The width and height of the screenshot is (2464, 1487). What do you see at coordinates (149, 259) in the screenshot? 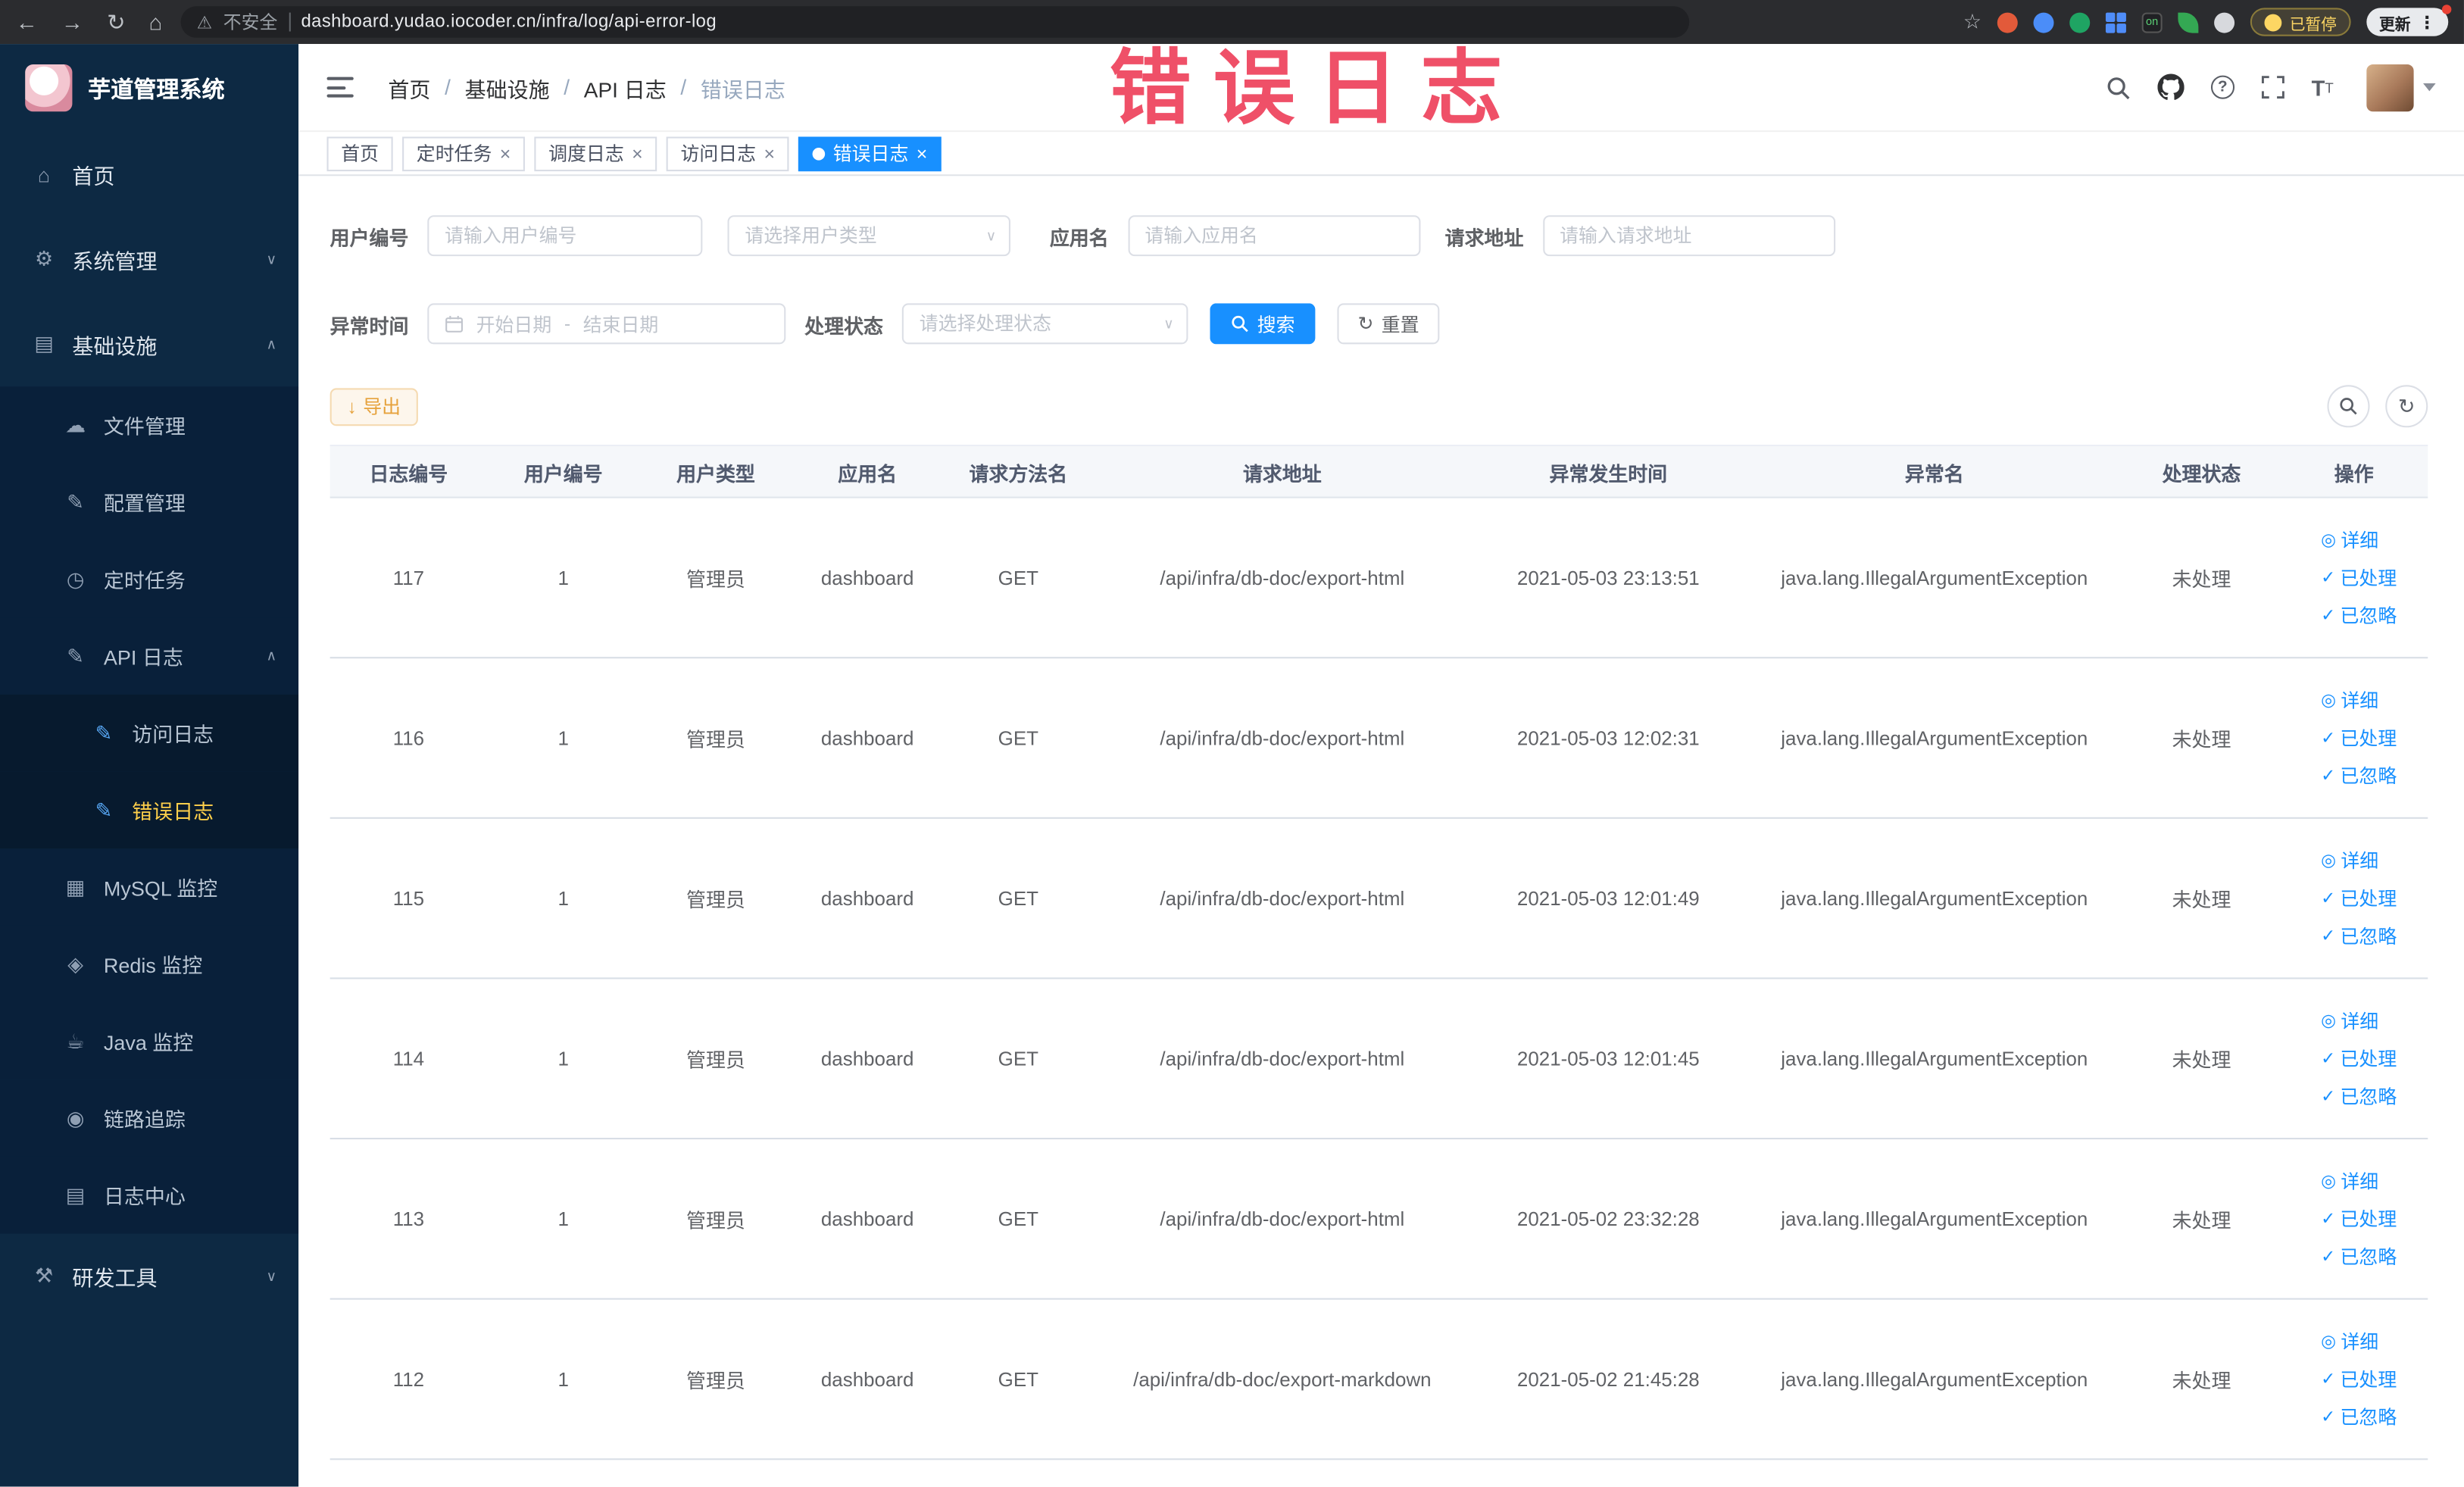
I see `sidebar-item-system: ⚙ 系统管理 ∨` at bounding box center [149, 259].